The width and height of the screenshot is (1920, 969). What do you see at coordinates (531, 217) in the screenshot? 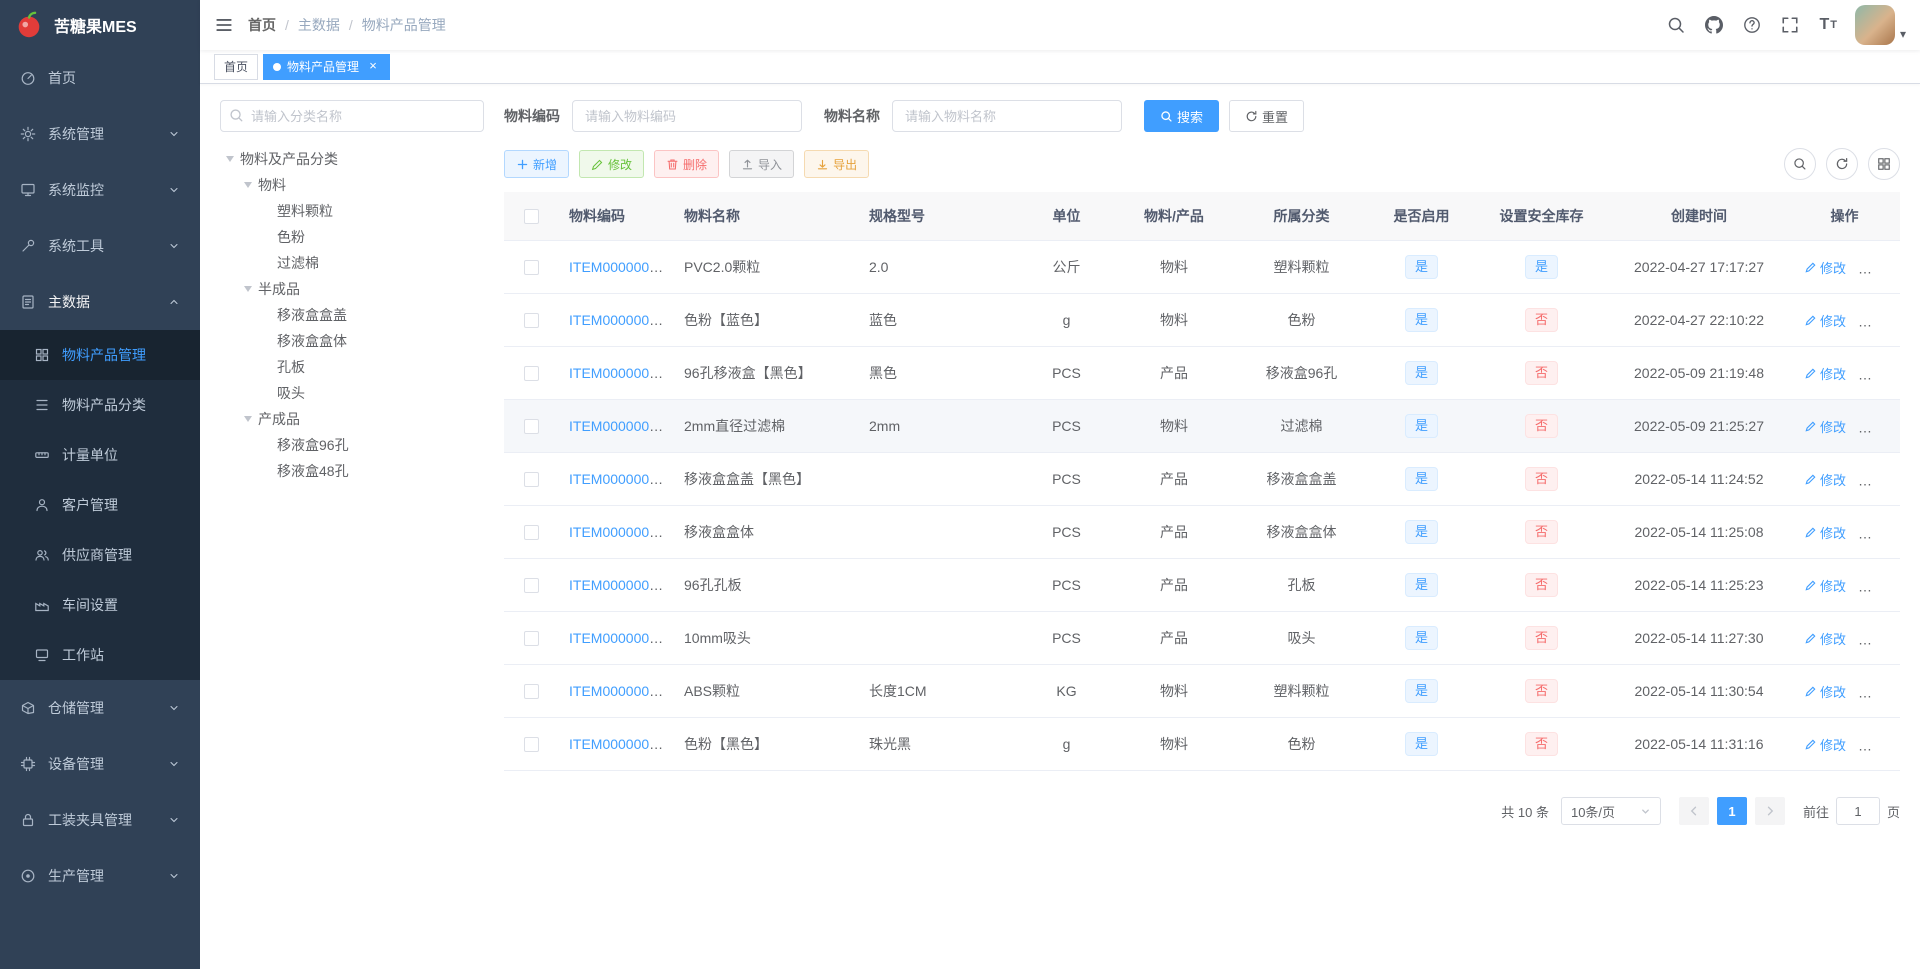
I see `select-all-checkbox` at bounding box center [531, 217].